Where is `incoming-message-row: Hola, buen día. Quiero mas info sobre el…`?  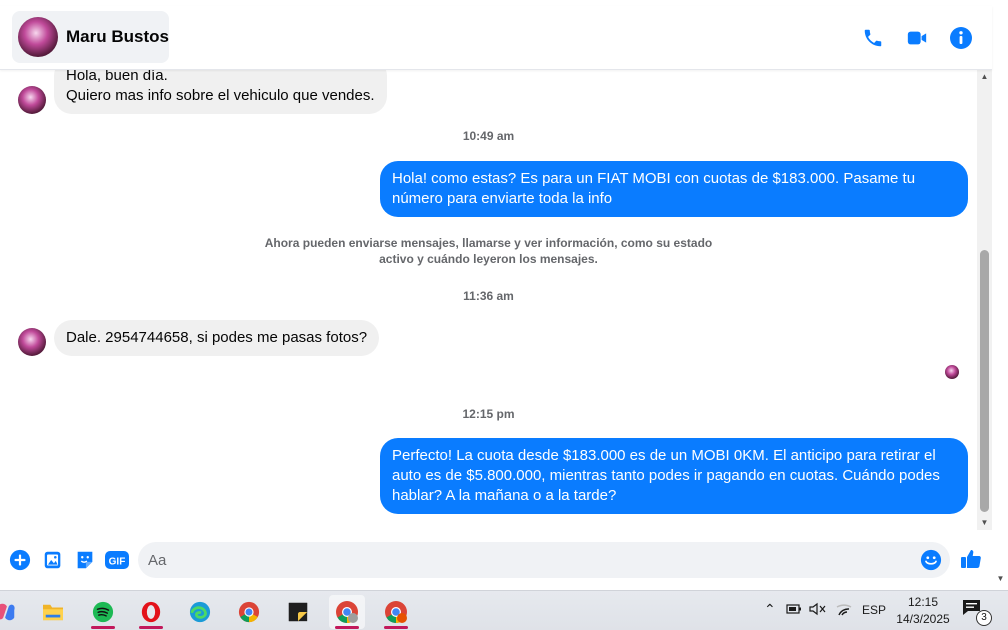 incoming-message-row: Hola, buen día. Quiero mas info sobre el… is located at coordinates (202, 92).